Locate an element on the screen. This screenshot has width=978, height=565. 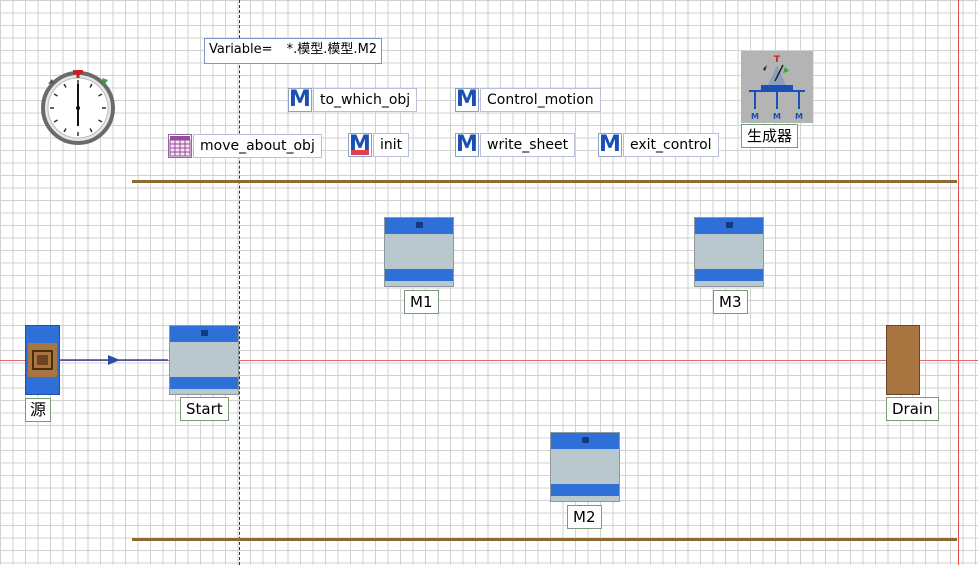
method-to-which-obj: M to_which_obj is located at coordinates (353, 100).